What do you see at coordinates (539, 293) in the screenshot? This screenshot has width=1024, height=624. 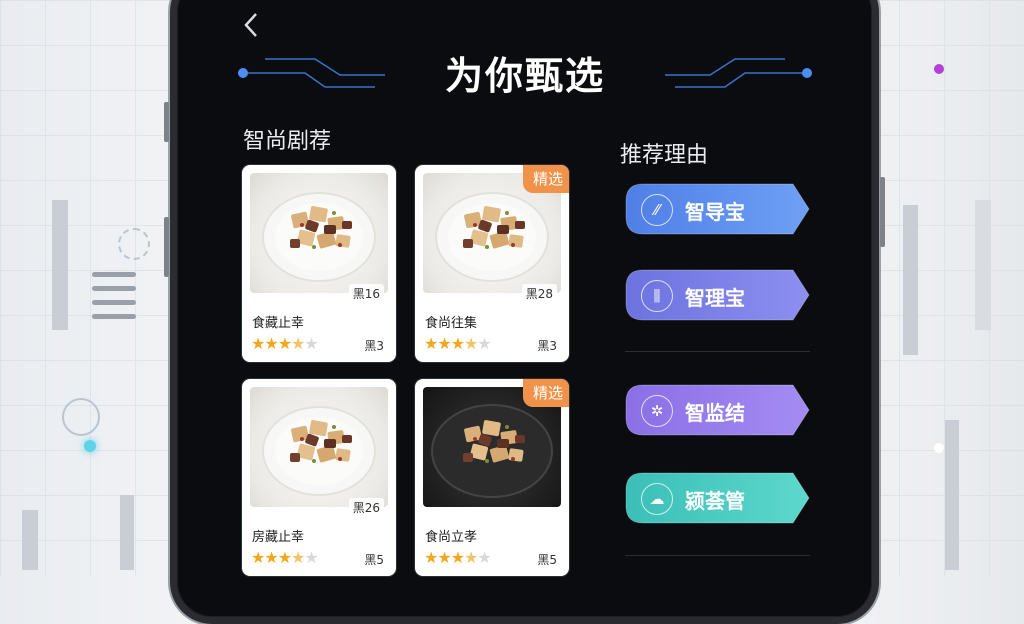 I see `price-tag: 黑28` at bounding box center [539, 293].